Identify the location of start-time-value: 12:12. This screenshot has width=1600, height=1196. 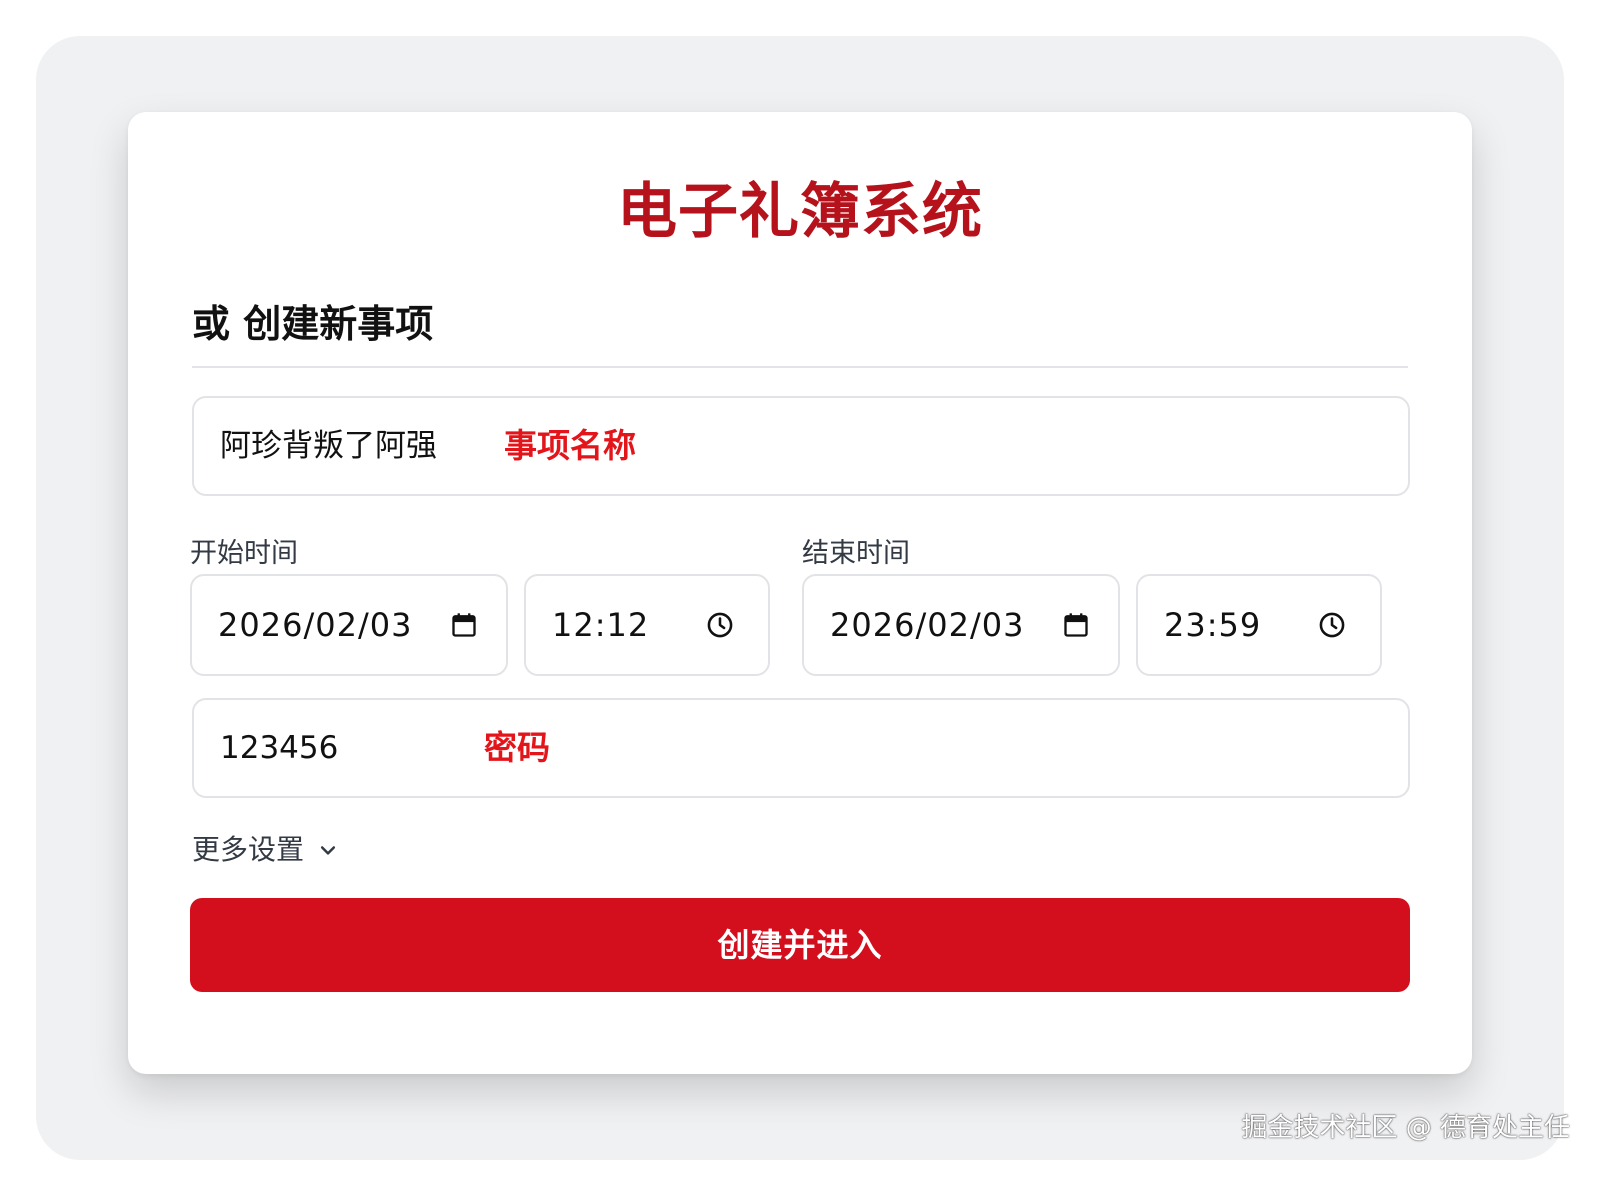
(601, 625).